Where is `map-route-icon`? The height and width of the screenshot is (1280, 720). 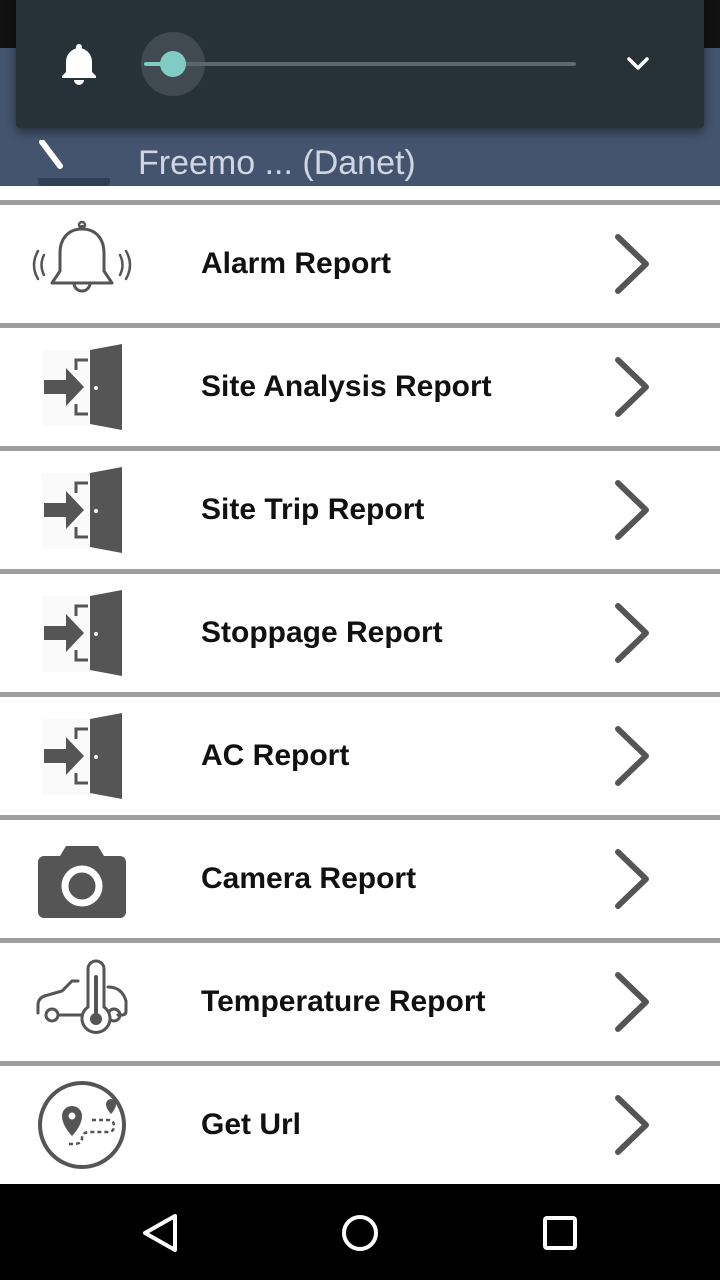
map-route-icon is located at coordinates (82, 1125).